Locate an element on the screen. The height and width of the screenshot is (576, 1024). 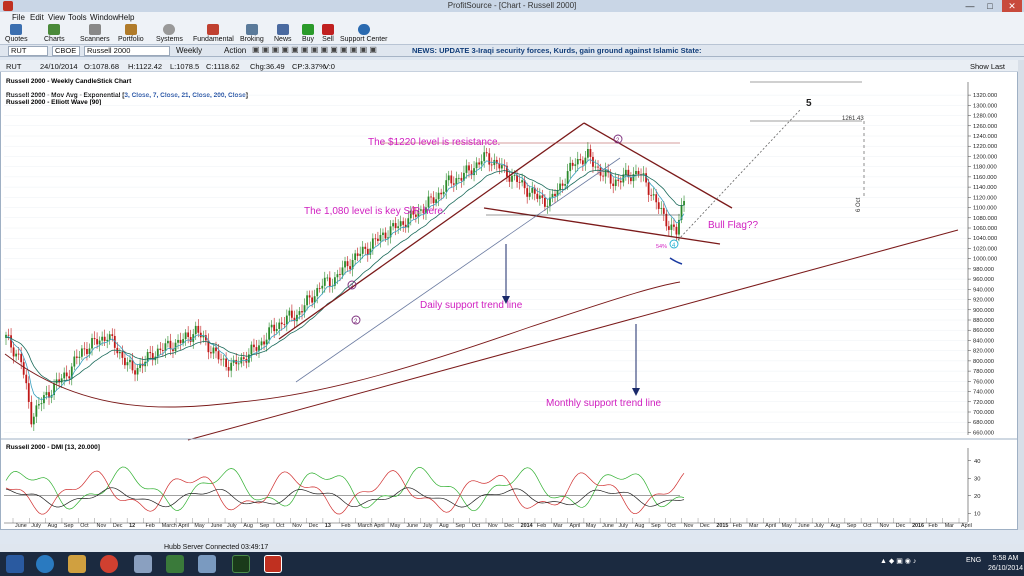
news-button: News is located at coordinates (283, 33).